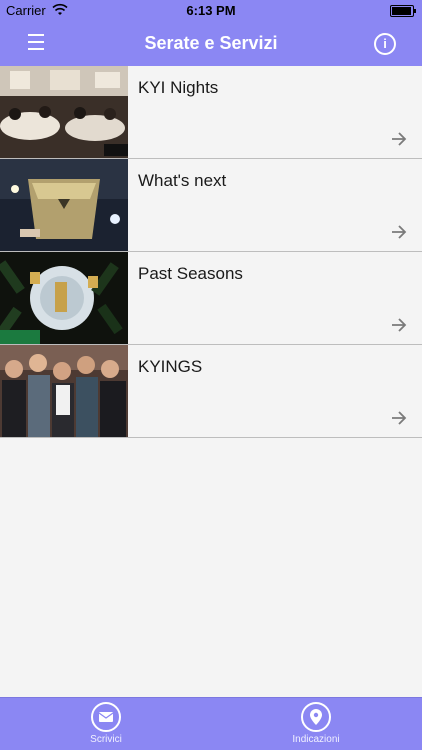 Image resolution: width=422 pixels, height=750 pixels. I want to click on list-item-label: Past Seasons, so click(190, 273).